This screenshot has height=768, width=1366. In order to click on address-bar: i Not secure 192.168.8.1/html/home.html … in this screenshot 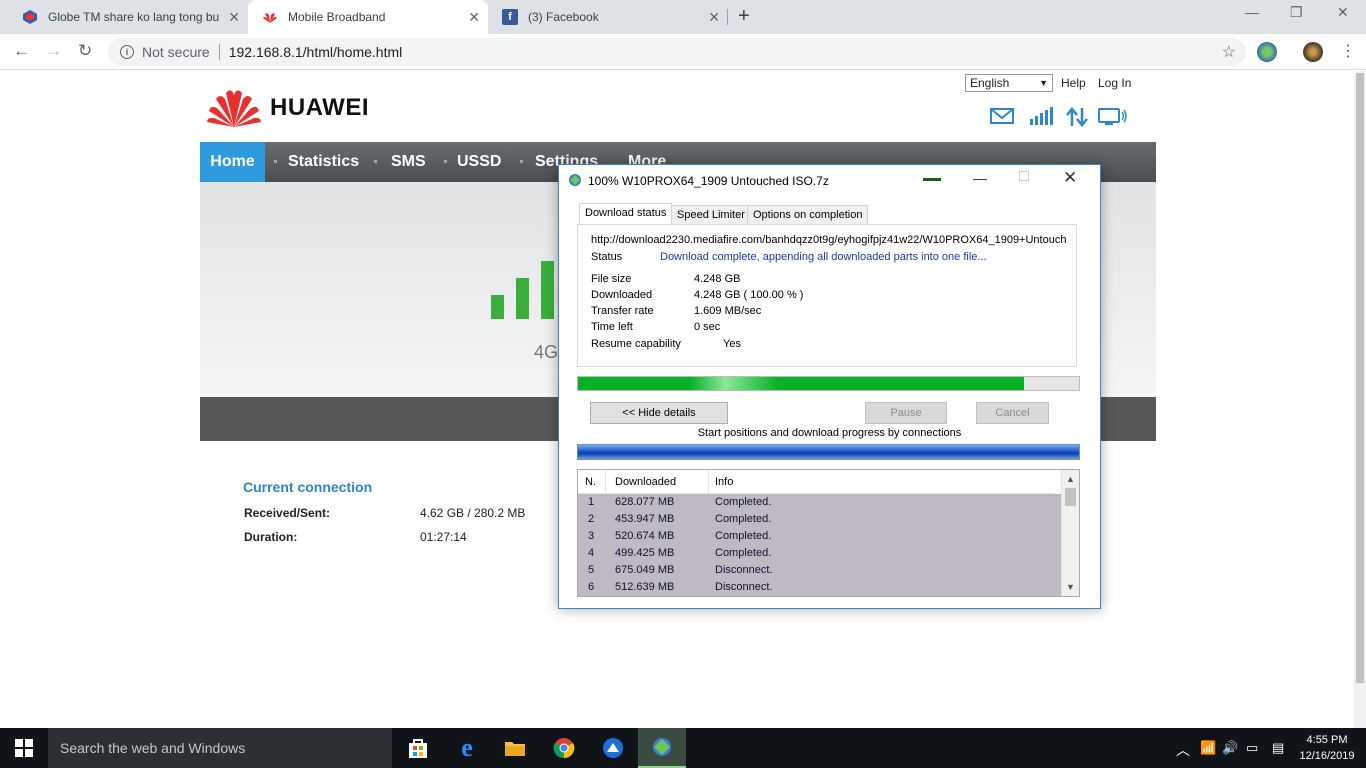, I will do `click(677, 52)`.